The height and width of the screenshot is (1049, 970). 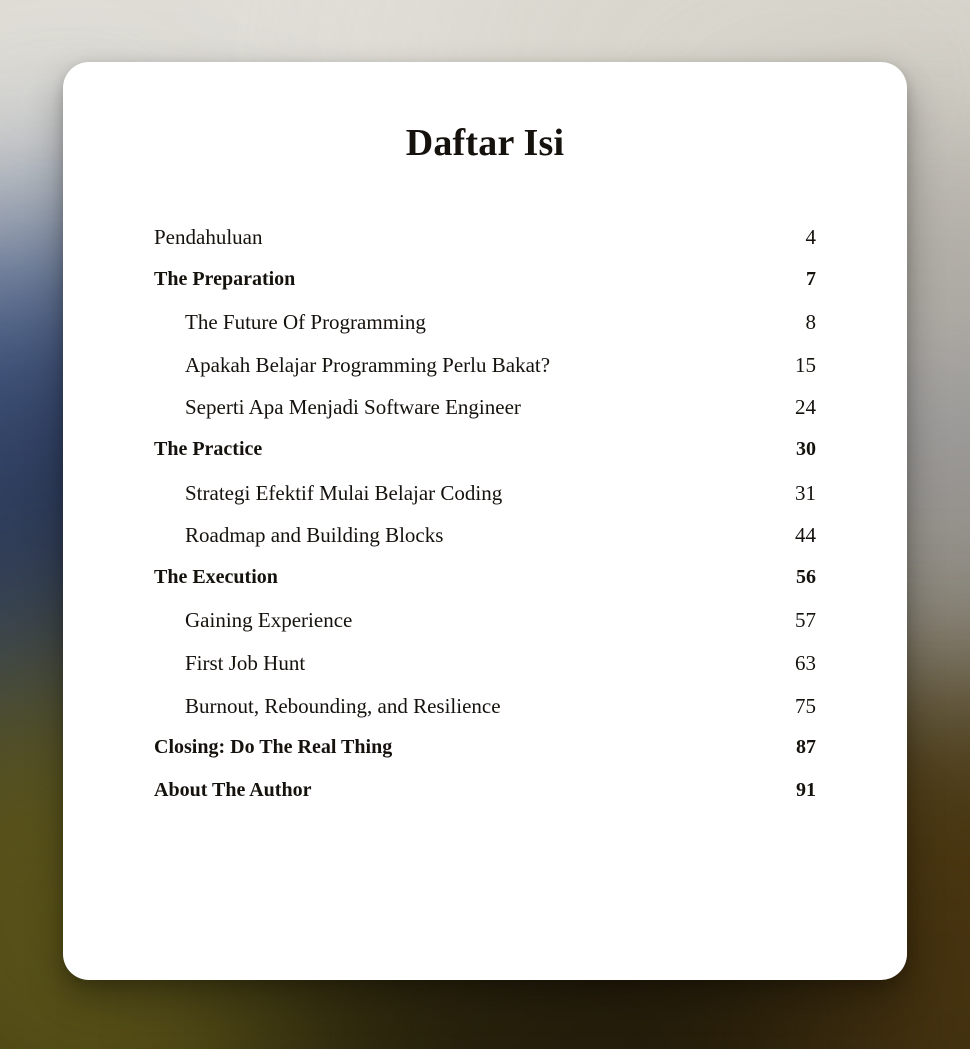 What do you see at coordinates (353, 407) in the screenshot?
I see `toc-entry-label: Seperti Apa Menjadi Software Engineer` at bounding box center [353, 407].